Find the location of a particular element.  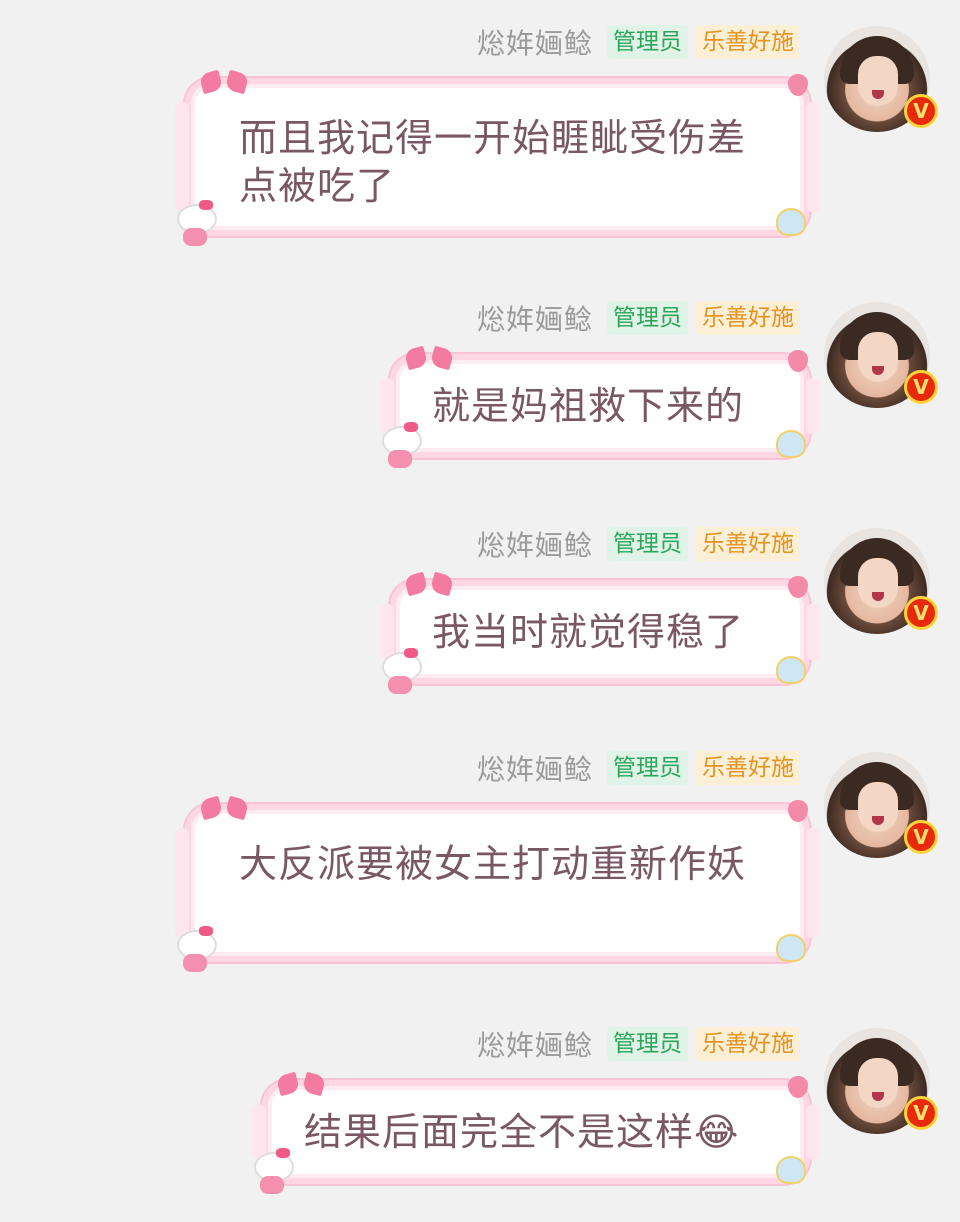

message-bubble: 大反派要被女主打动重新作妖 is located at coordinates (497, 886).